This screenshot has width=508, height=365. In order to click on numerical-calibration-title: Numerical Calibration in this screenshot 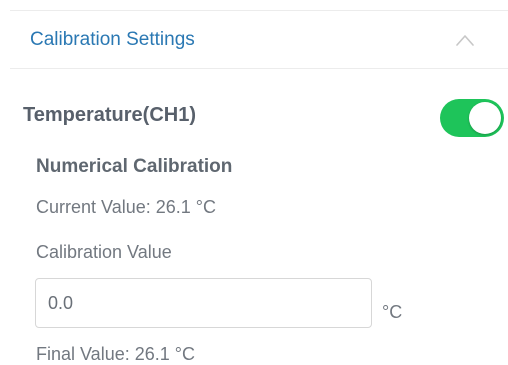, I will do `click(134, 166)`.